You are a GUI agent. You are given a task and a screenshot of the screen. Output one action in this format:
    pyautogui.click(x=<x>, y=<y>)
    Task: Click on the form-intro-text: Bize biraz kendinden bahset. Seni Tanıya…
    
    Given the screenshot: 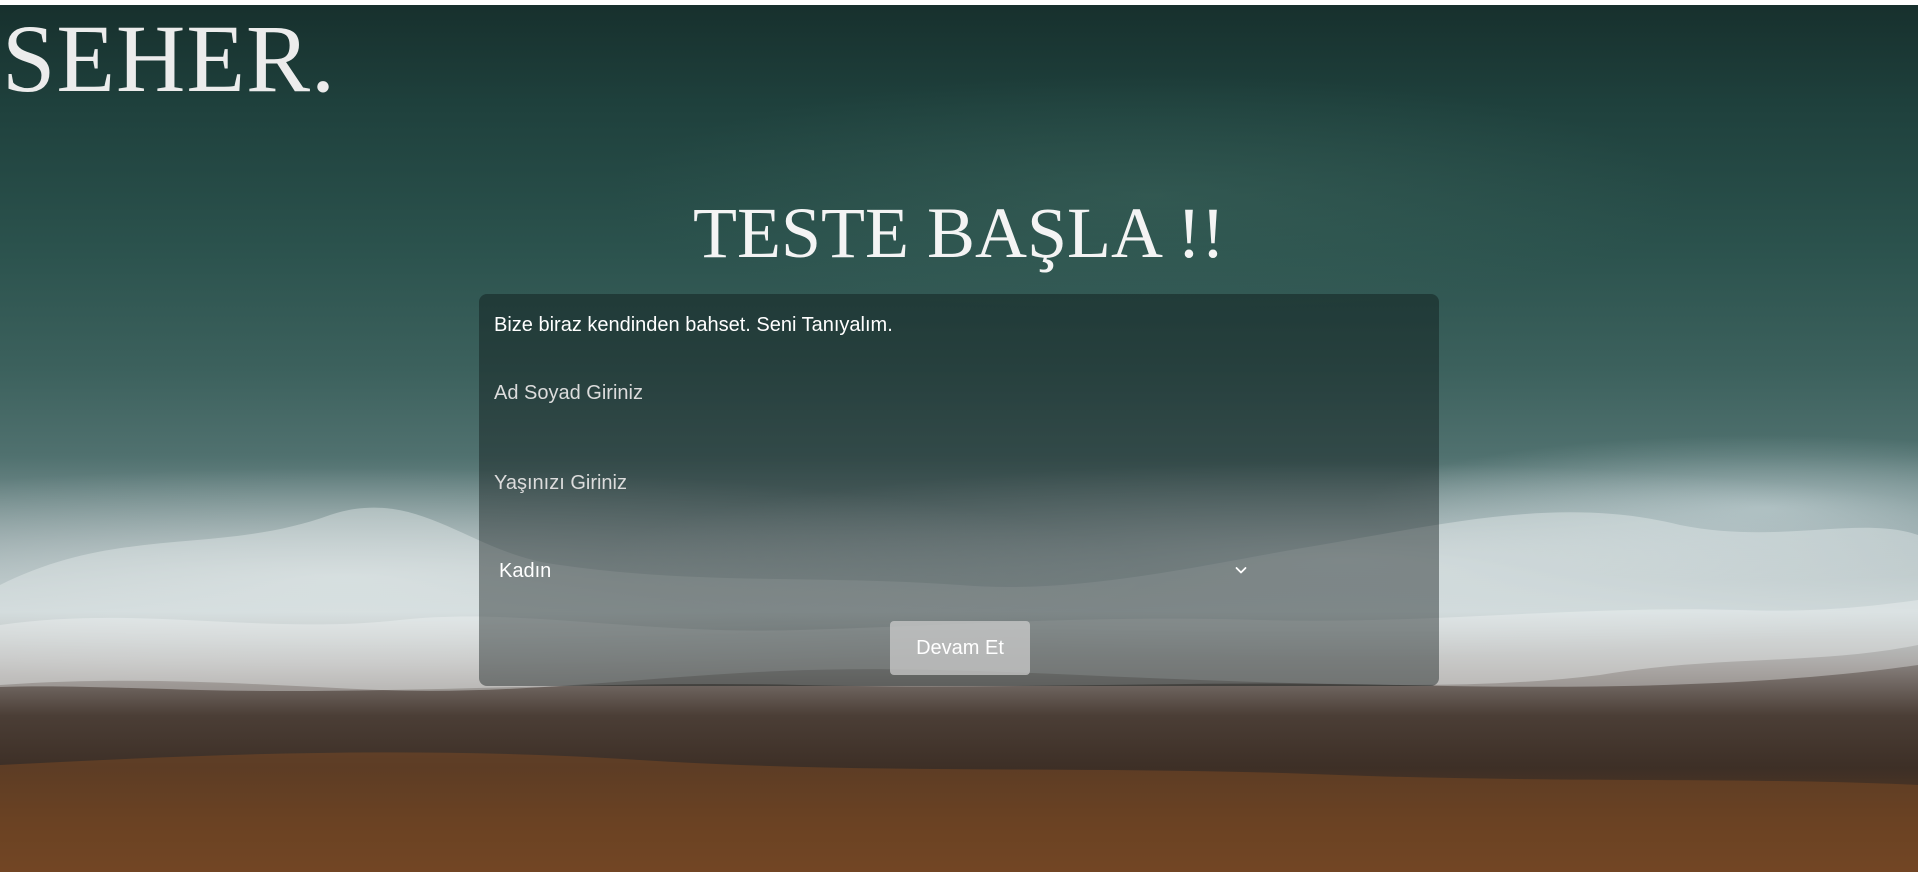 What is the action you would take?
    pyautogui.click(x=693, y=325)
    